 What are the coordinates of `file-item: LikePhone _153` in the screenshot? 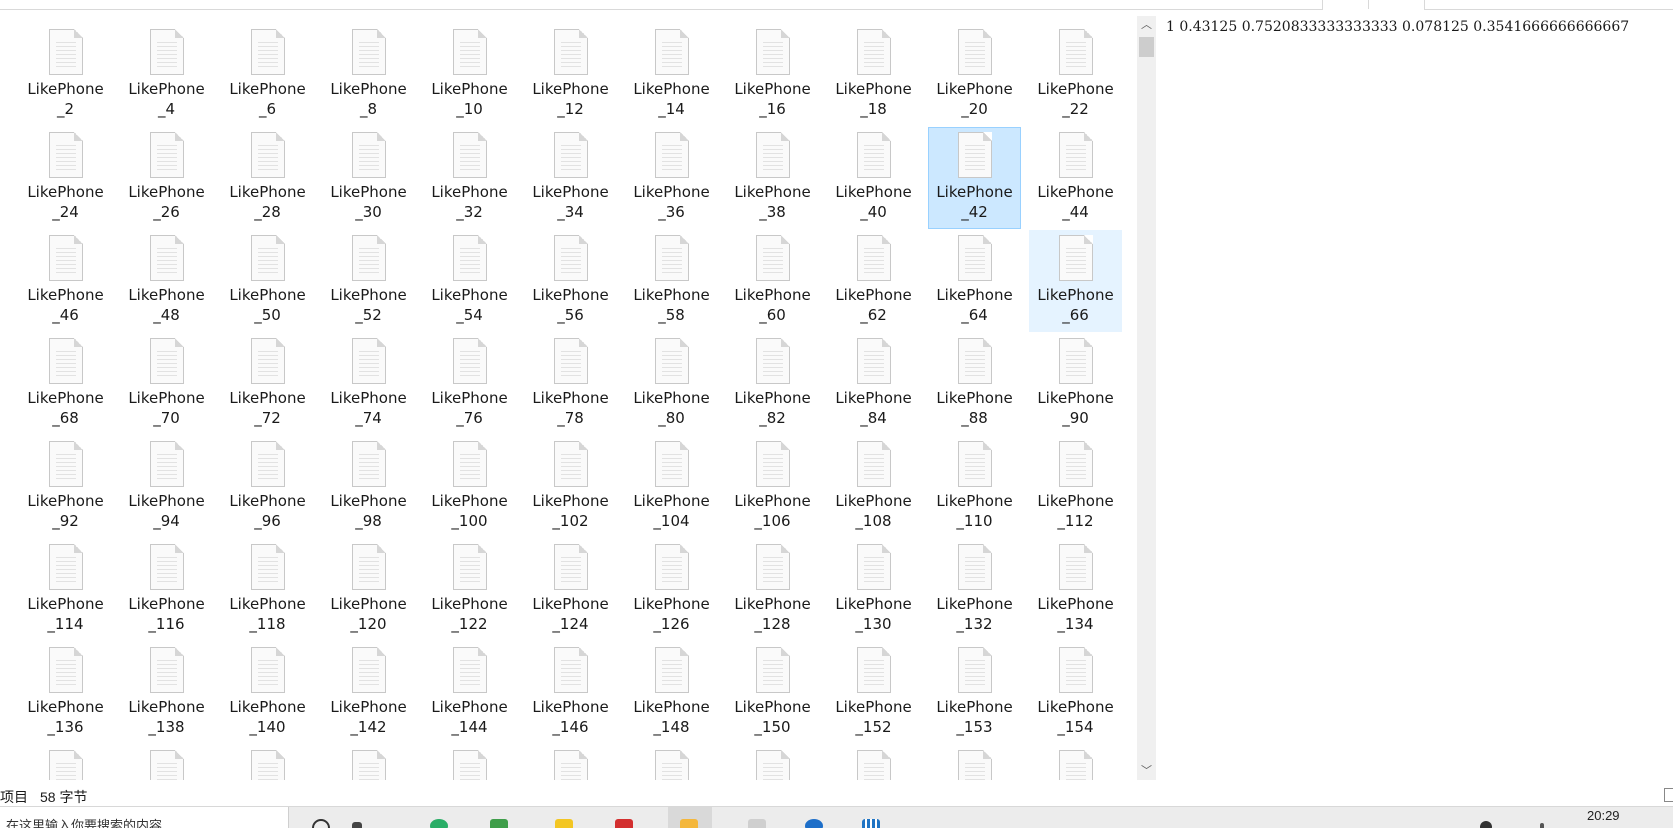 It's located at (974, 693).